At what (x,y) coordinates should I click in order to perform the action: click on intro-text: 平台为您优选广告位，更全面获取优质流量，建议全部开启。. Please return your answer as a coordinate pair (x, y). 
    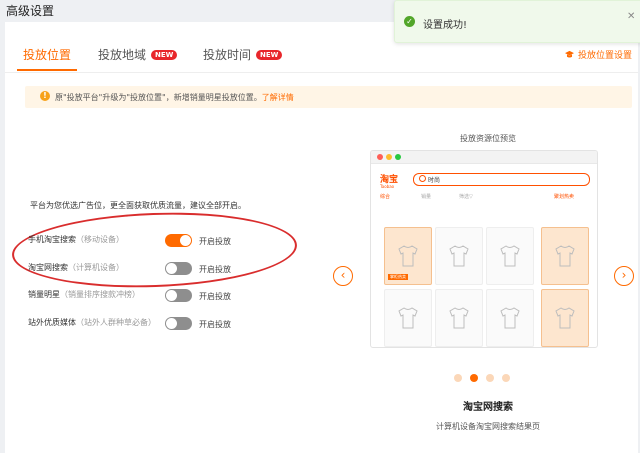
    Looking at the image, I should click on (138, 205).